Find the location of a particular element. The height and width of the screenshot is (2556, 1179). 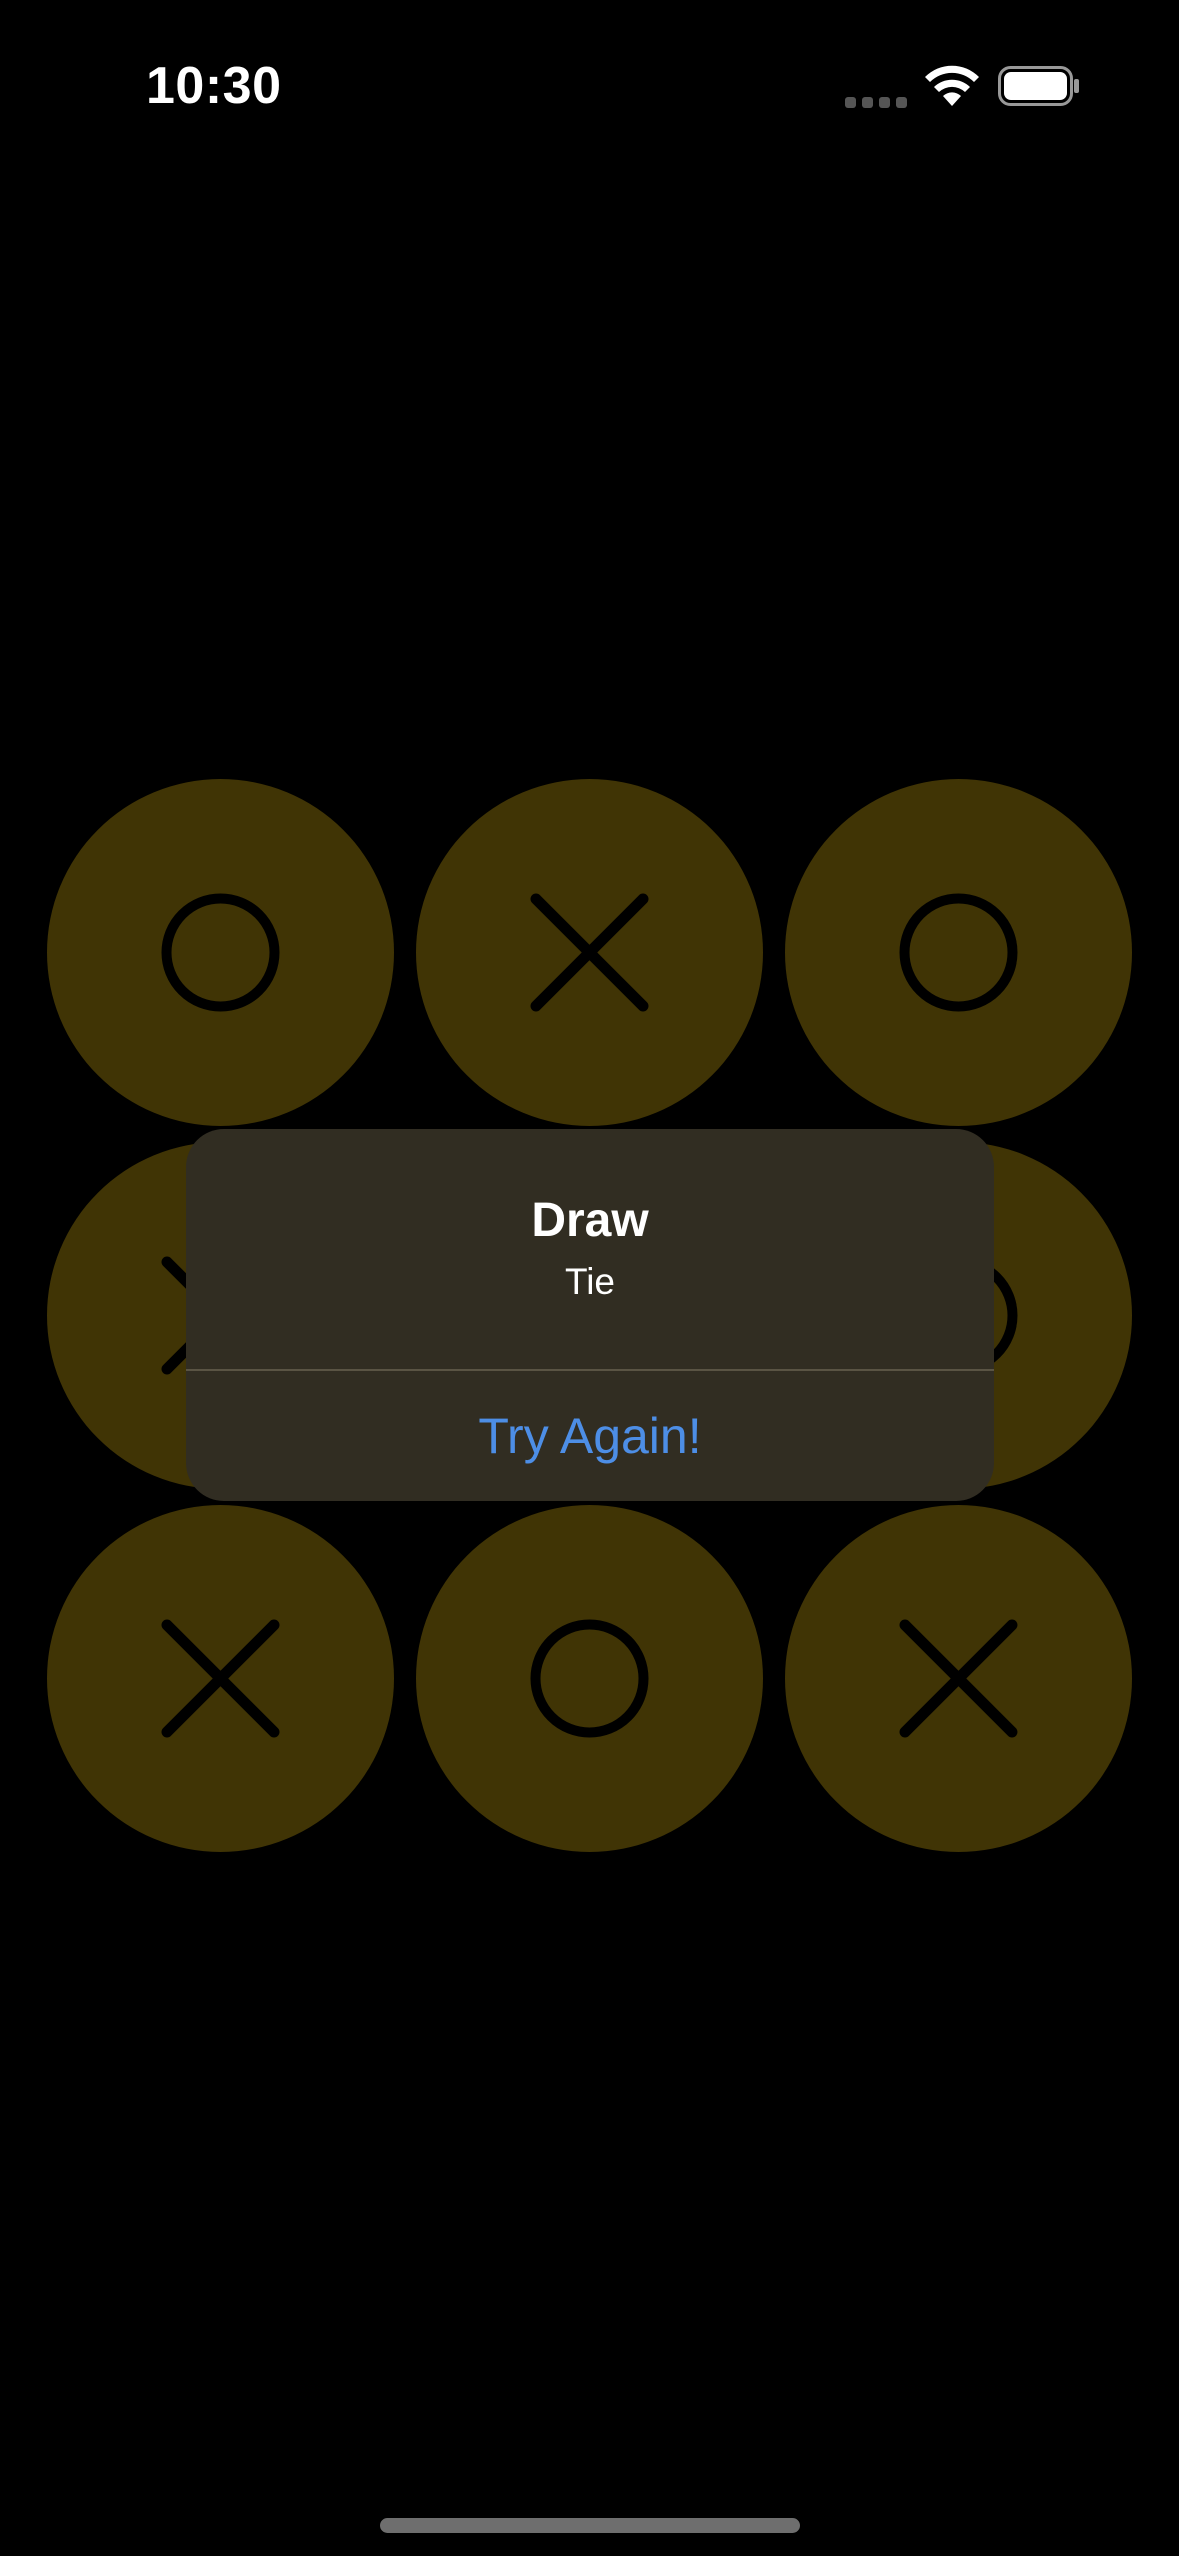

alert-title: Draw is located at coordinates (590, 1220).